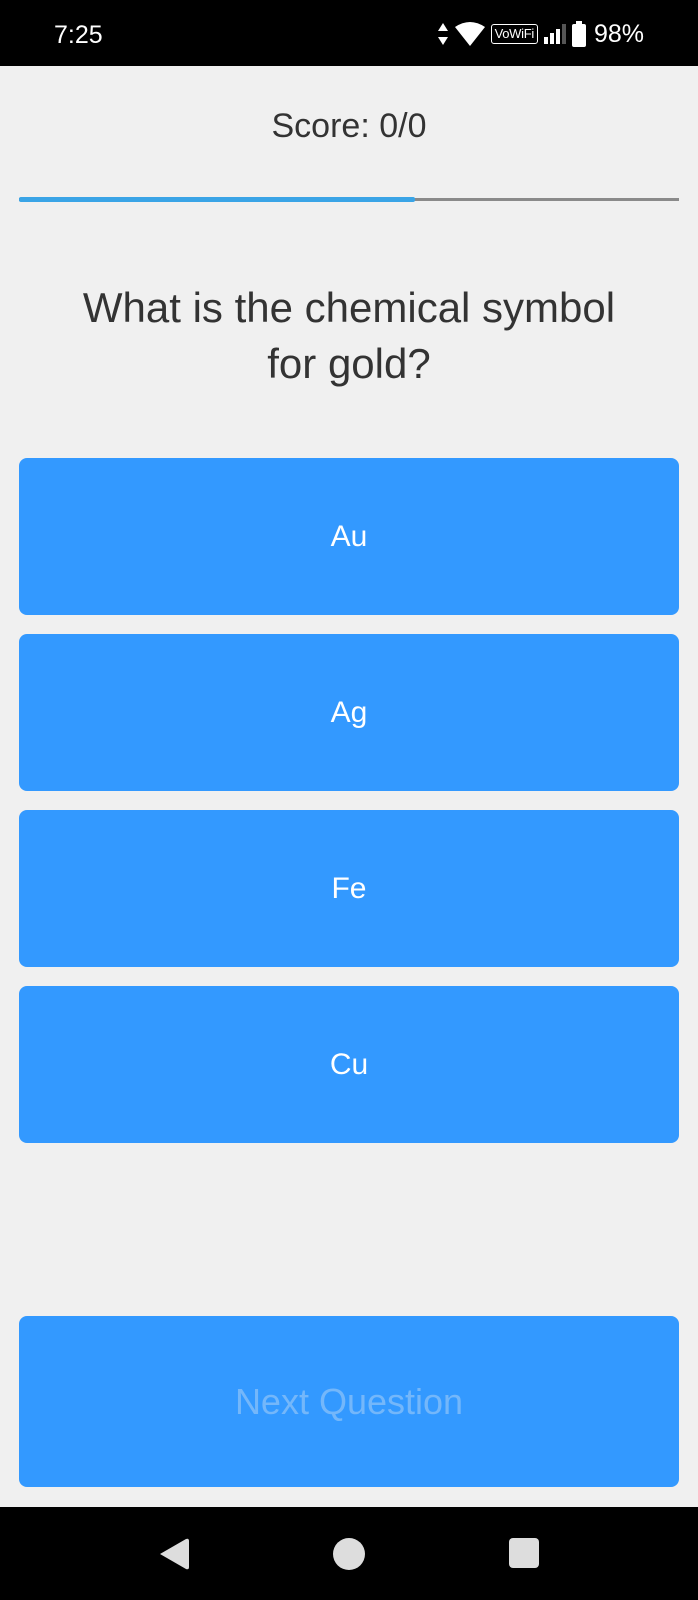  I want to click on progress-fill, so click(217, 199).